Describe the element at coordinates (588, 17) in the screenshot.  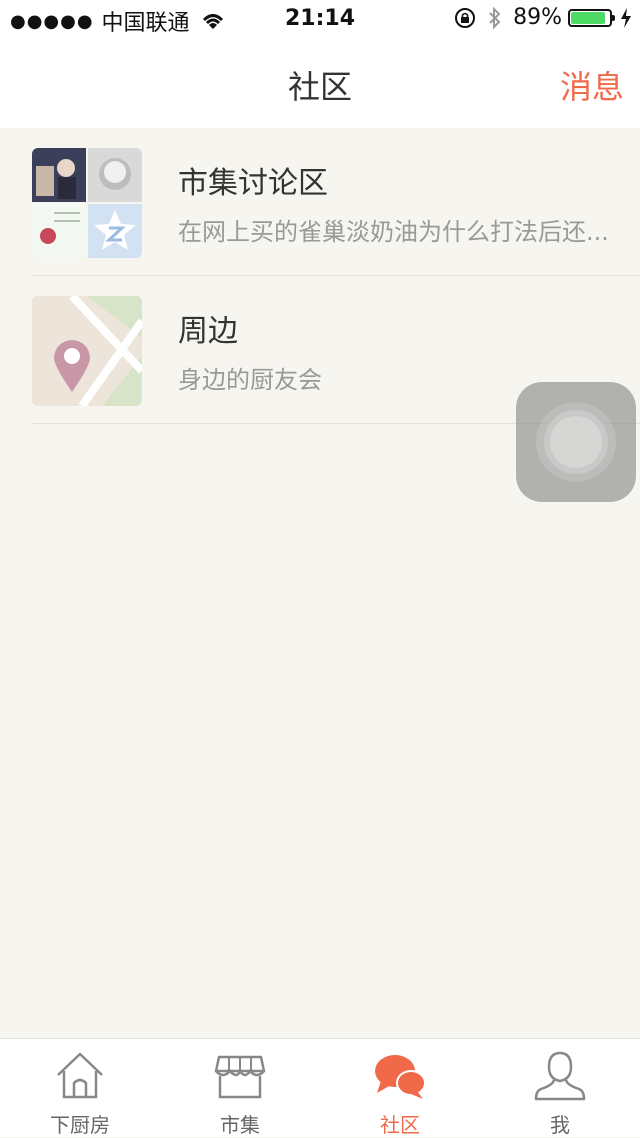
I see `battery-fill` at that location.